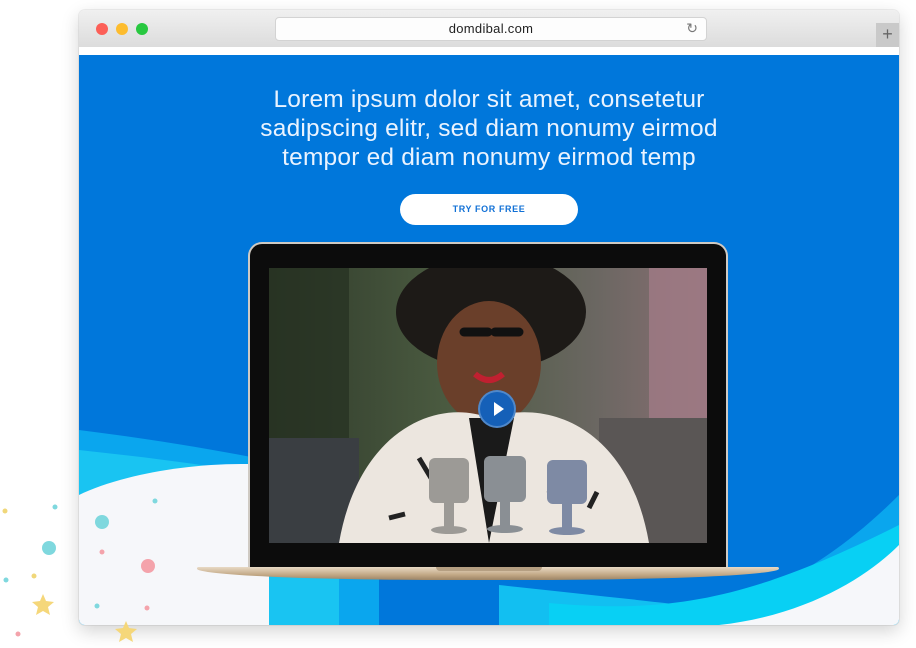 The width and height of the screenshot is (916, 648). I want to click on close-window-button, so click(102, 29).